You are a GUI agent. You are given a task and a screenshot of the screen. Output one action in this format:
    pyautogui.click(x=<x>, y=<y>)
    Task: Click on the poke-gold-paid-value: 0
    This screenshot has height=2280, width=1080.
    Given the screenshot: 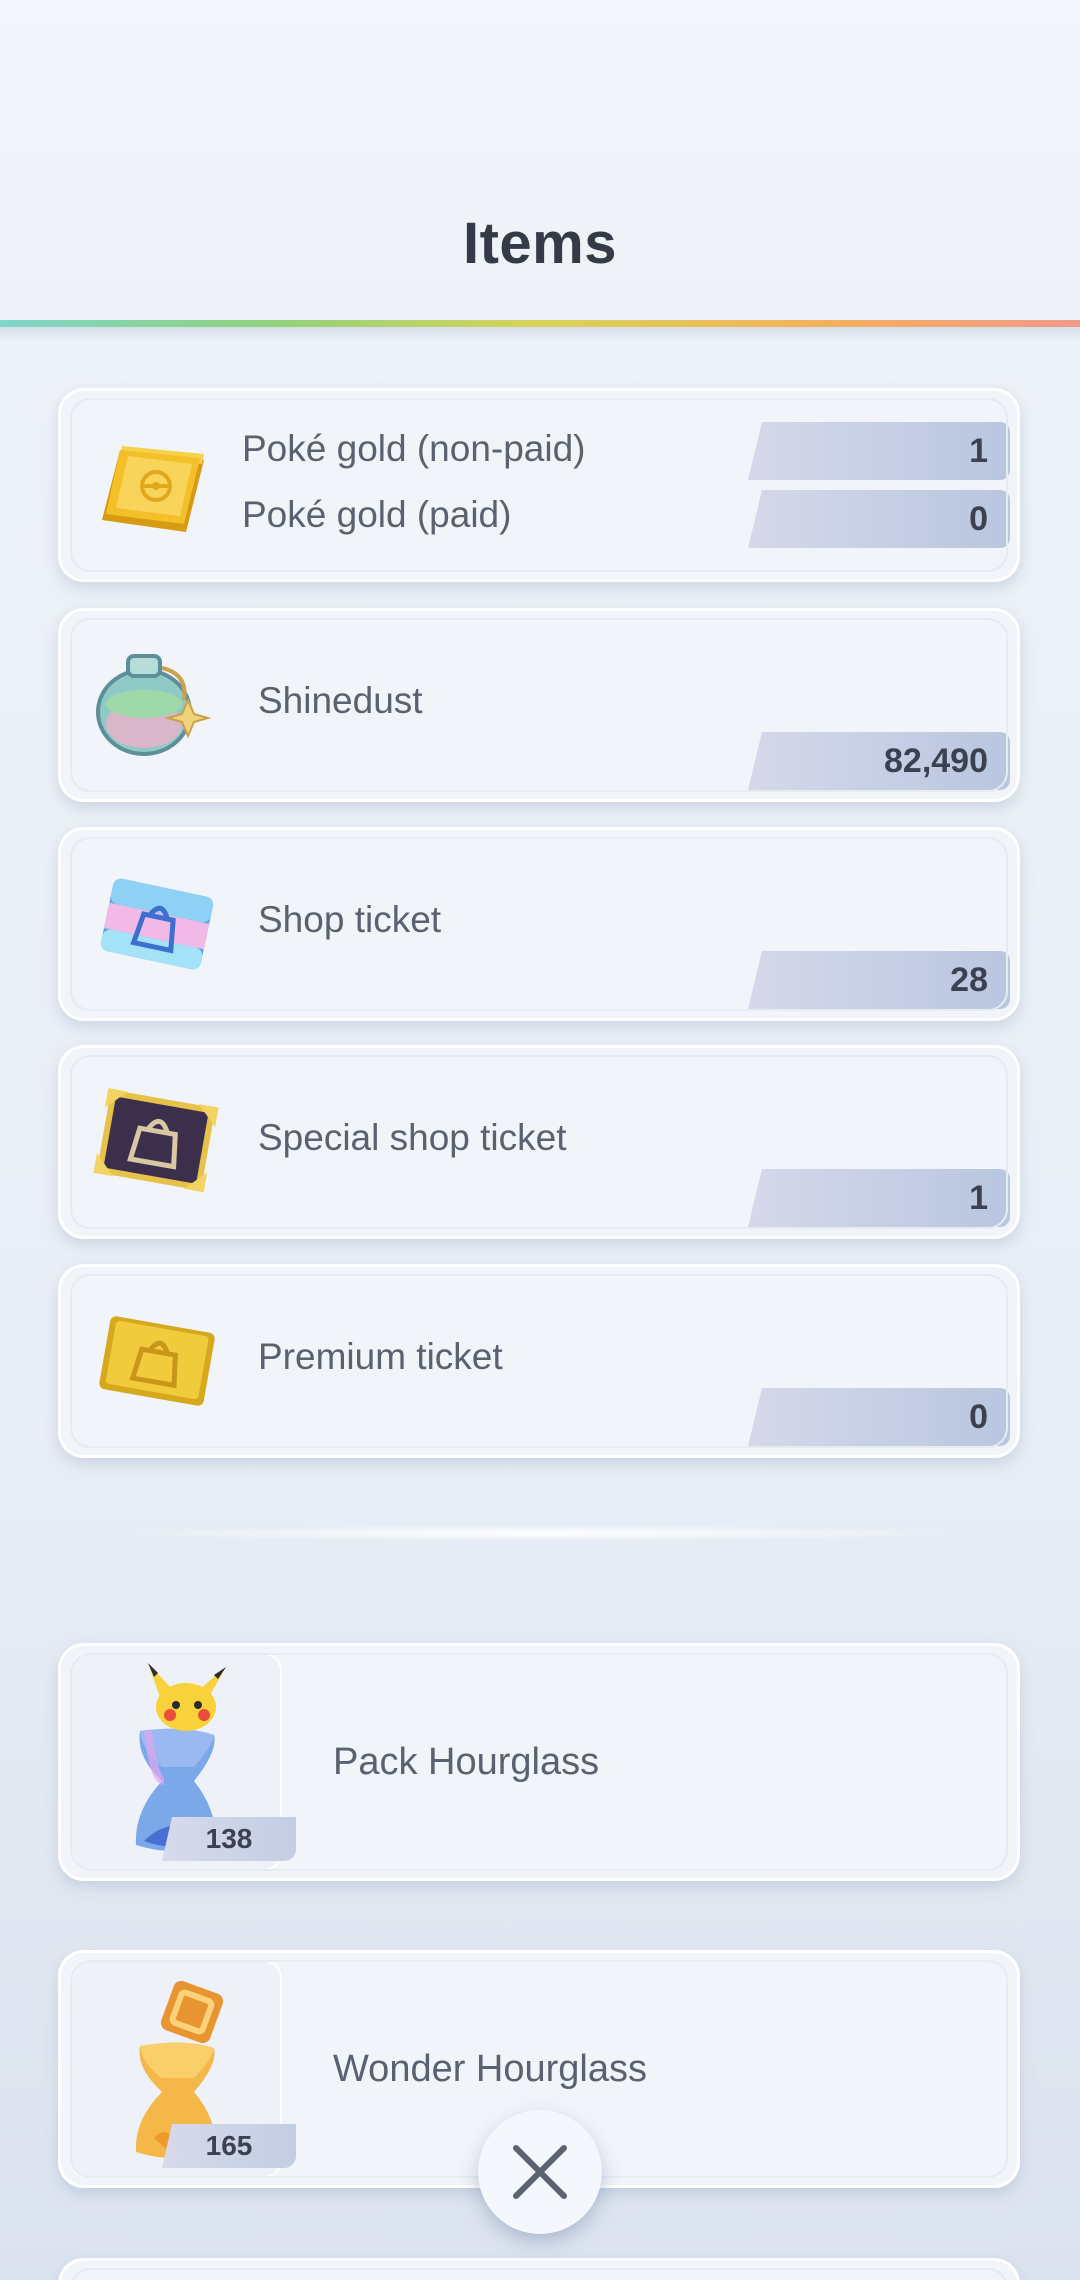 What is the action you would take?
    pyautogui.click(x=879, y=519)
    